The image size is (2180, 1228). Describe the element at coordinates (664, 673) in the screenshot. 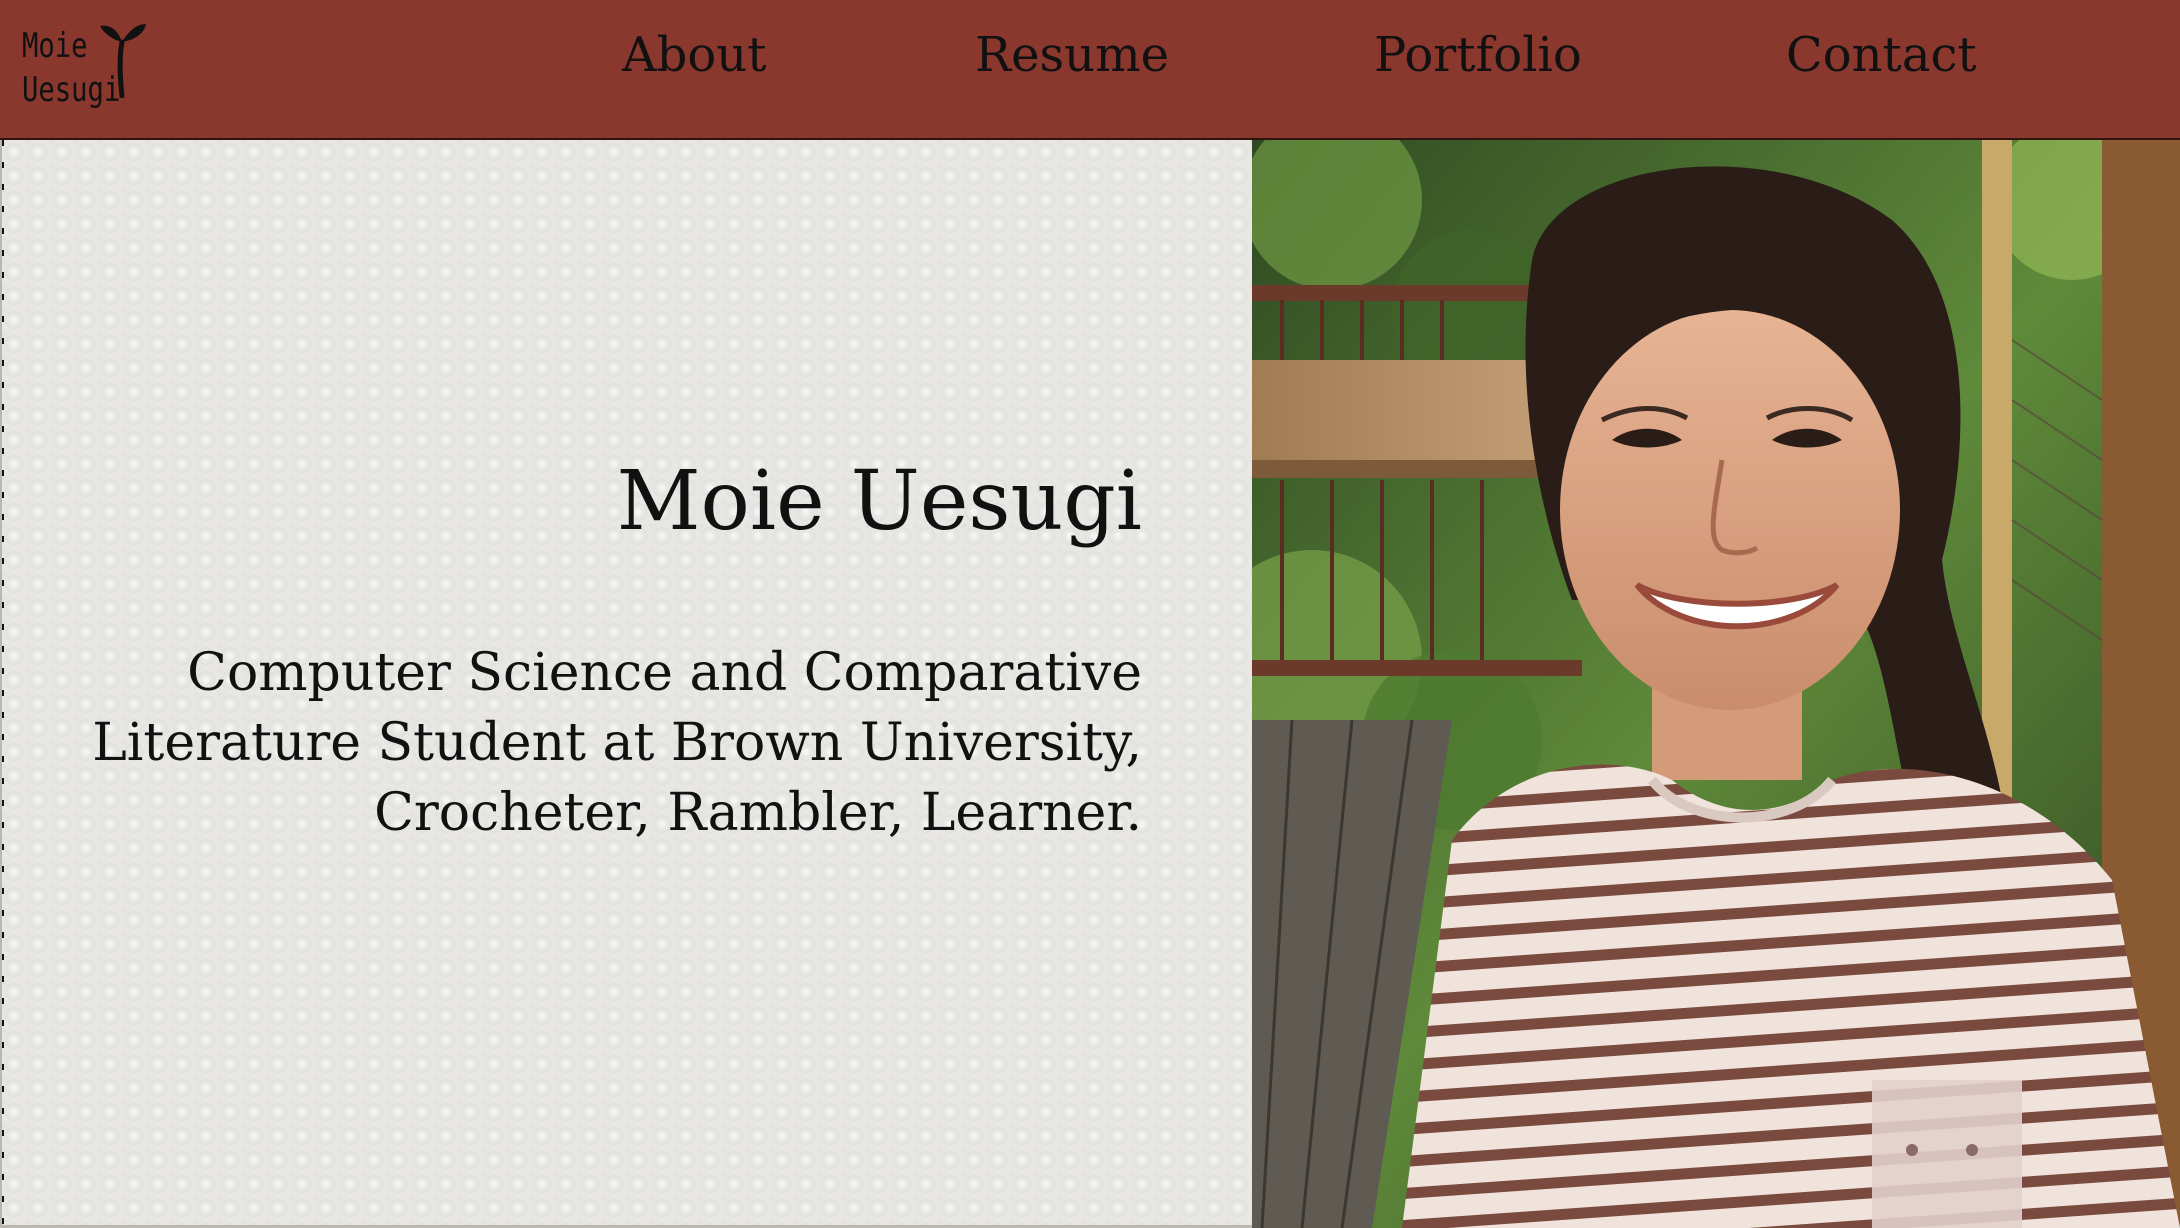

I see `tagline-line-1: Computer Science and Comparative` at that location.